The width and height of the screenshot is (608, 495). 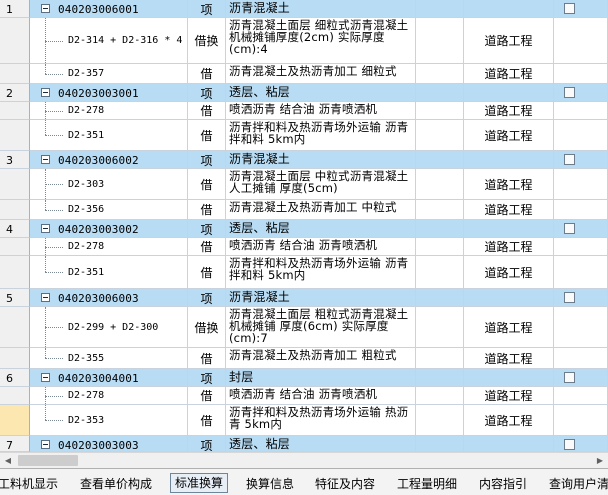 What do you see at coordinates (345, 484) in the screenshot?
I see `tab-features-content: 特征及内容` at bounding box center [345, 484].